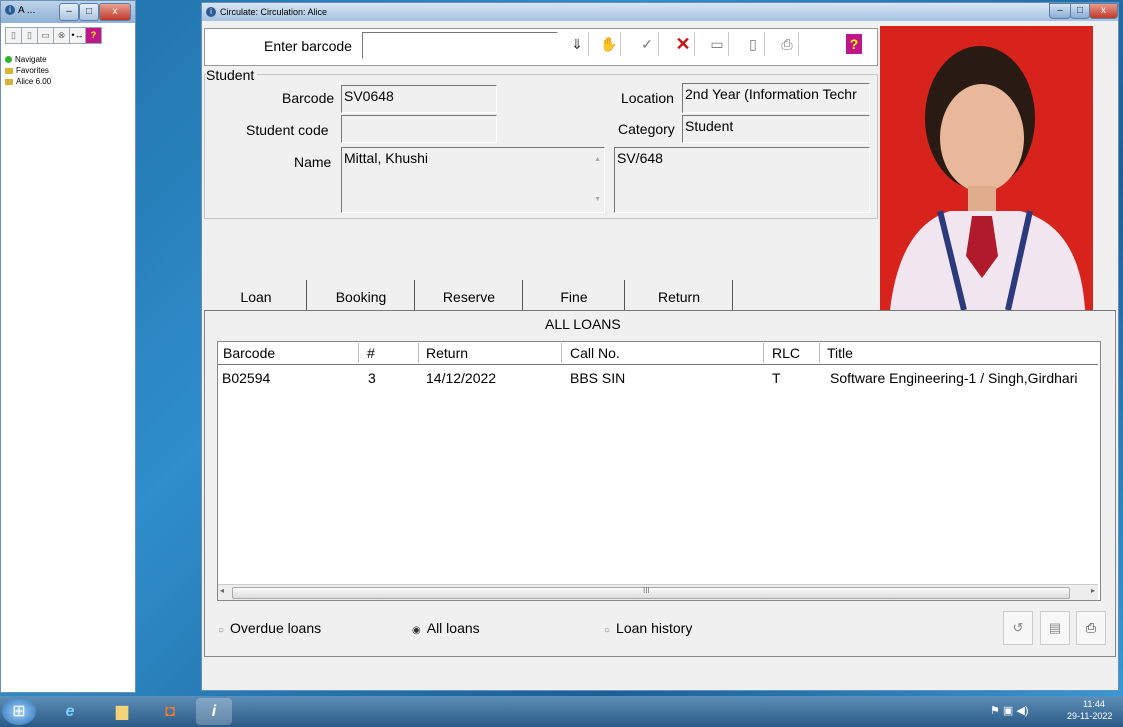 This screenshot has height=727, width=1123. Describe the element at coordinates (122, 711) in the screenshot. I see `folder-icon: ▆` at that location.